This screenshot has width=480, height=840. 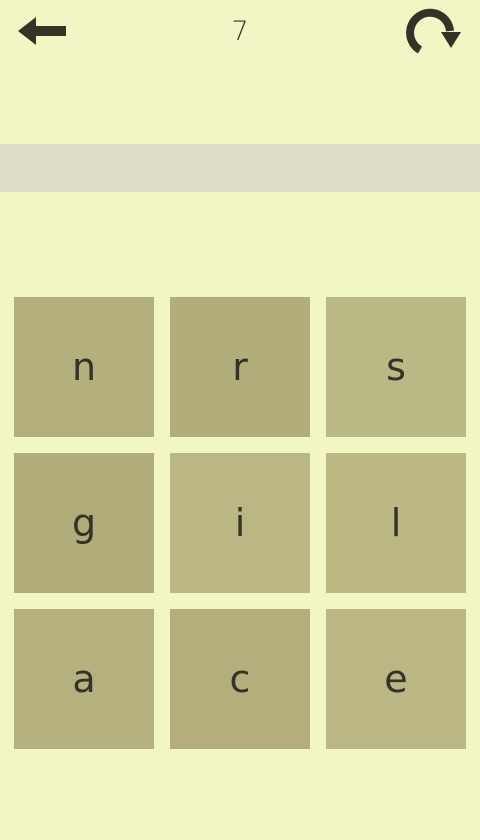 I want to click on tile-letter: e, so click(x=396, y=679).